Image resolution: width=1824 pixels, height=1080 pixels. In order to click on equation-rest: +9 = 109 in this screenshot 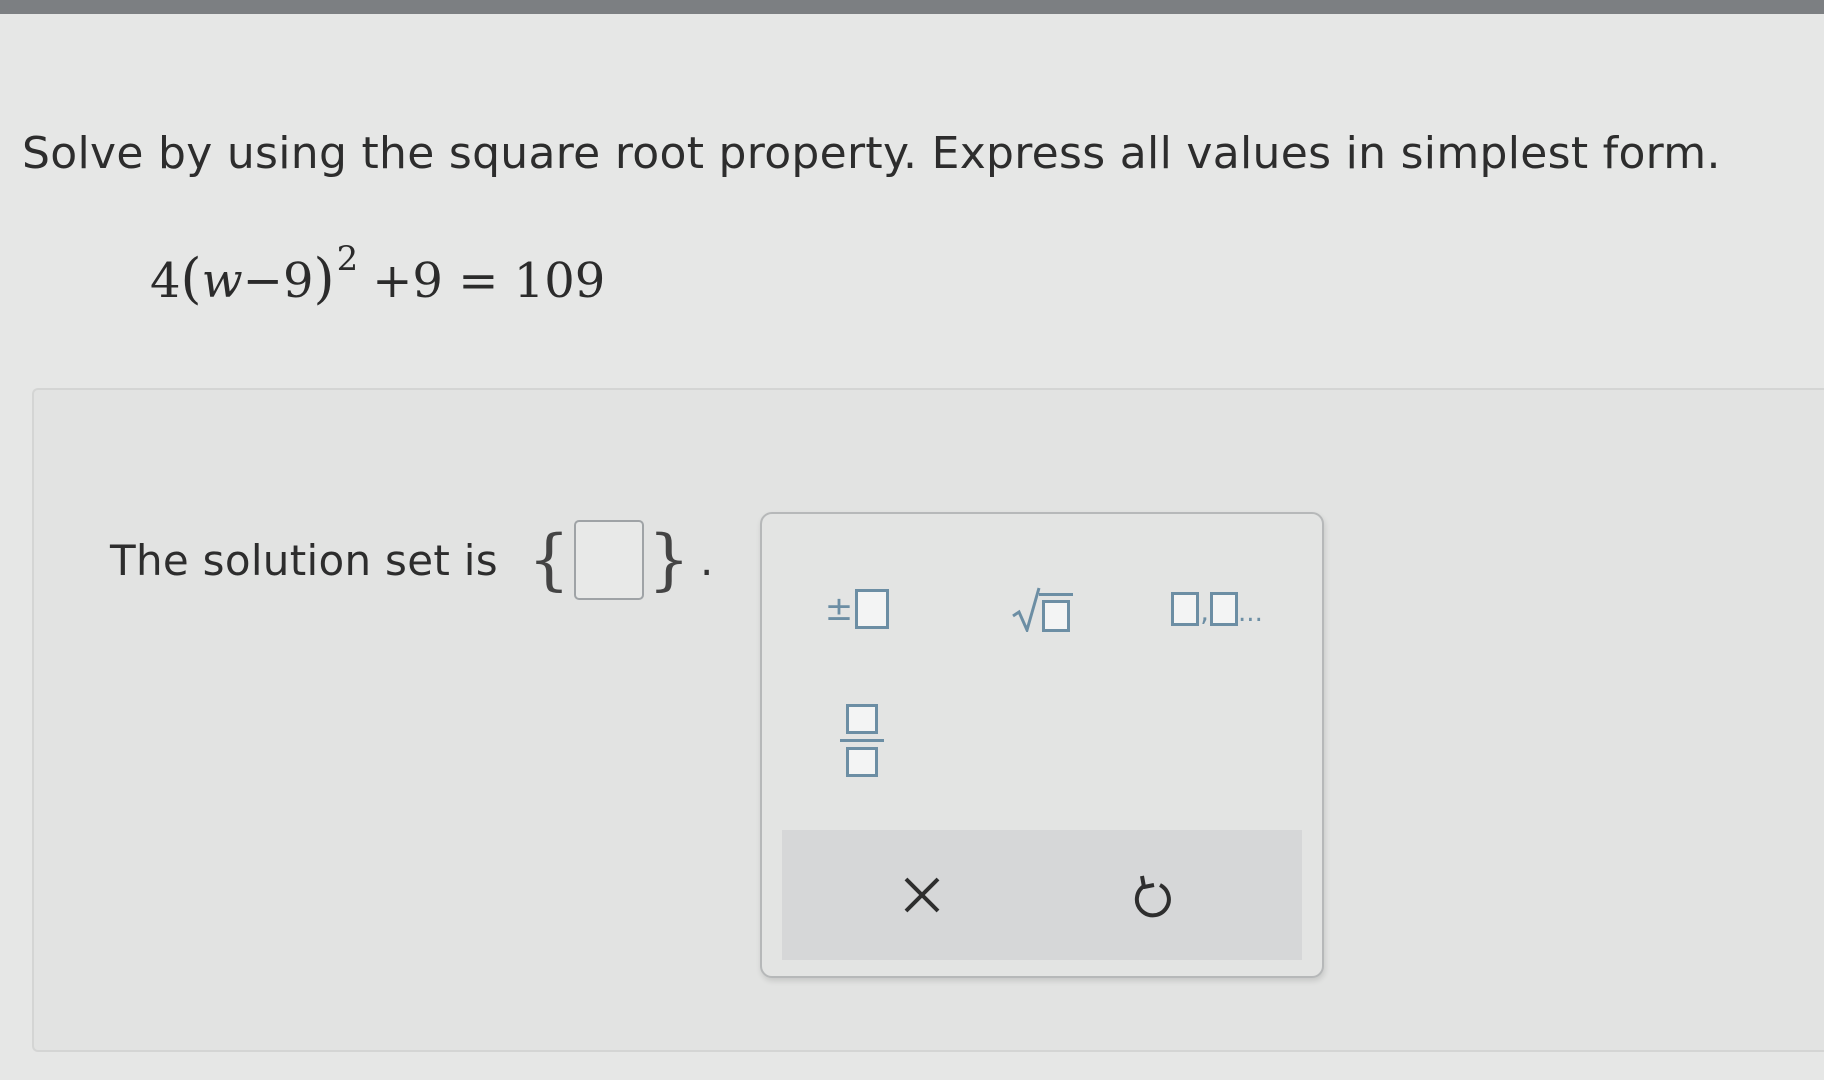, I will do `click(489, 281)`.